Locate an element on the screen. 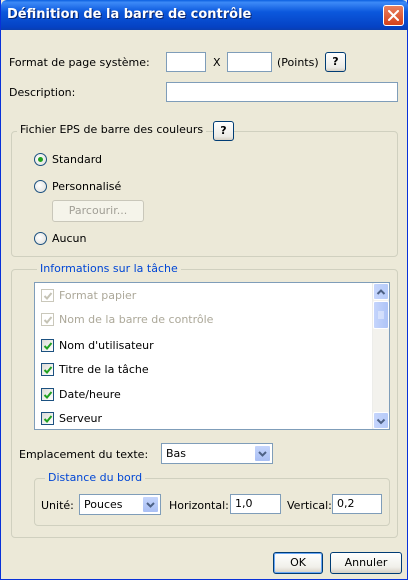 Image resolution: width=408 pixels, height=580 pixels. scroll-down-button is located at coordinates (381, 420).